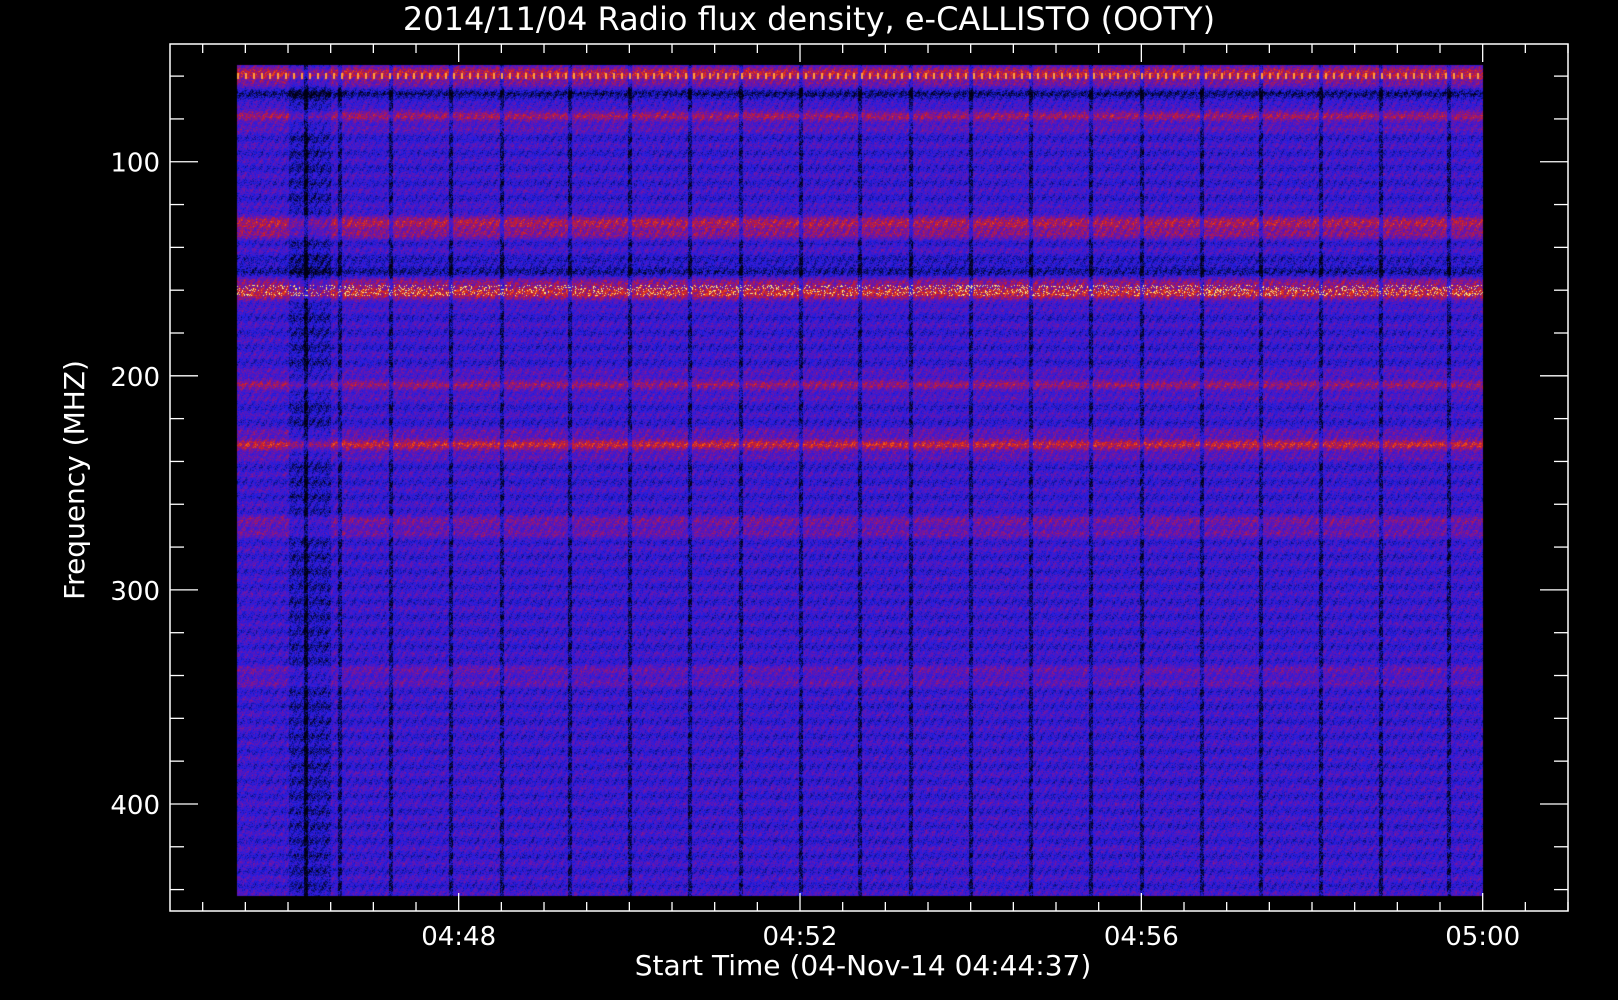 The width and height of the screenshot is (1618, 1000). I want to click on x-tick-label: 04:56, so click(1141, 937).